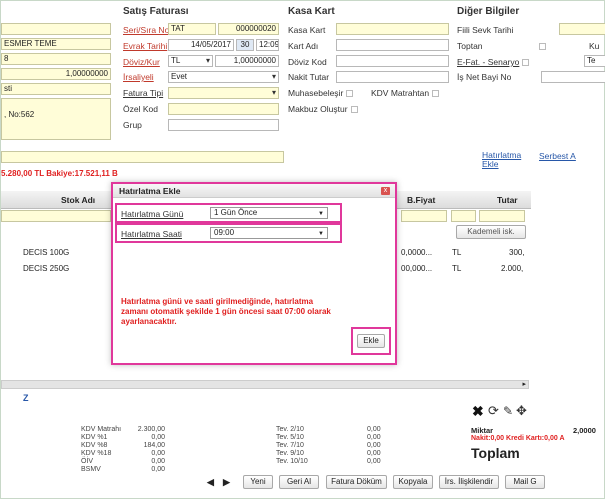 The image size is (605, 499). Describe the element at coordinates (495, 453) in the screenshot. I see `total-heading: Toplam` at that location.